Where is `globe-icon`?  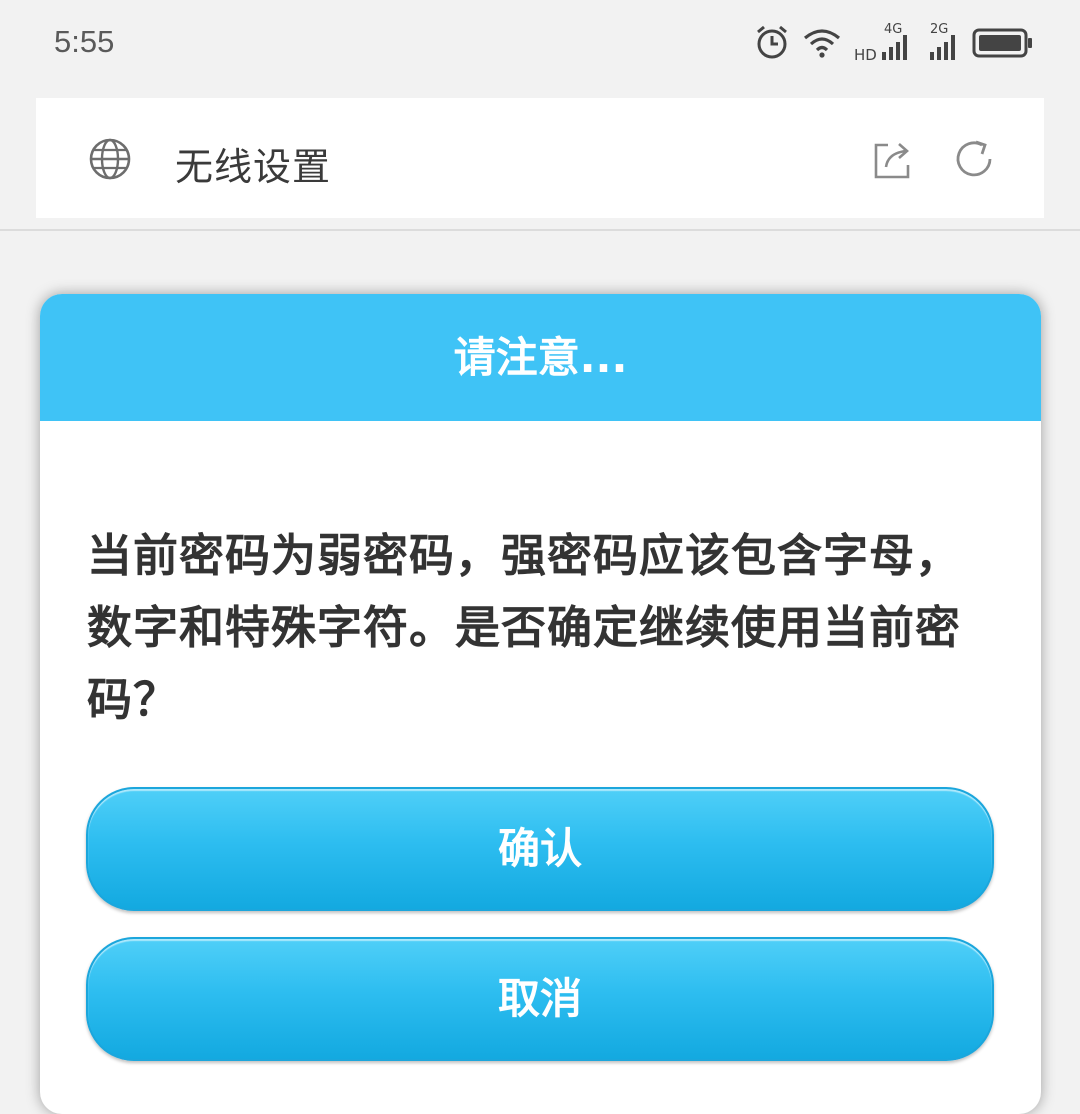 globe-icon is located at coordinates (110, 159).